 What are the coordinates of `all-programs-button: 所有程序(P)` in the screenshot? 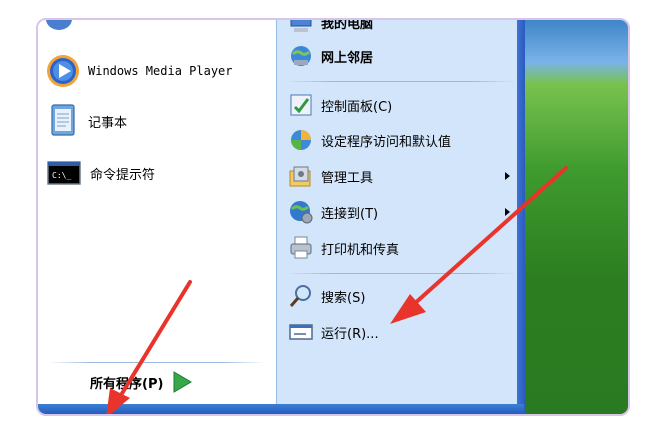 It's located at (141, 382).